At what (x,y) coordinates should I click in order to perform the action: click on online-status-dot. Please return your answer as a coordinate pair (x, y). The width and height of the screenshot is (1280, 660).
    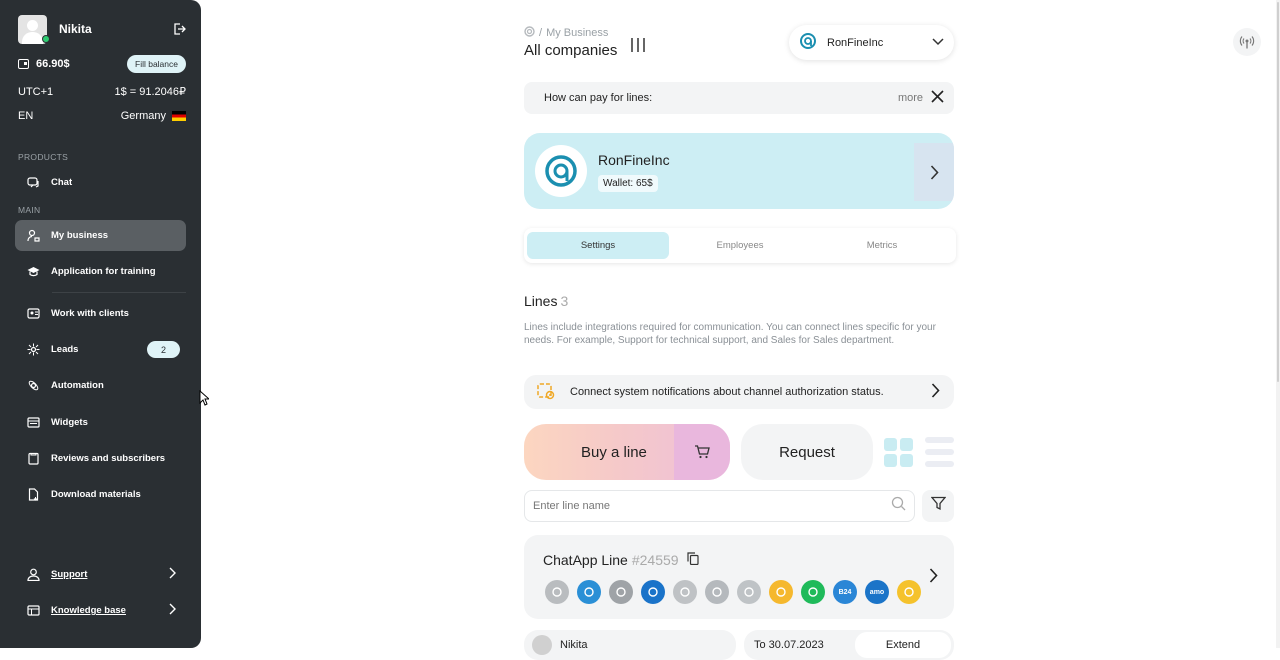
    Looking at the image, I should click on (46, 39).